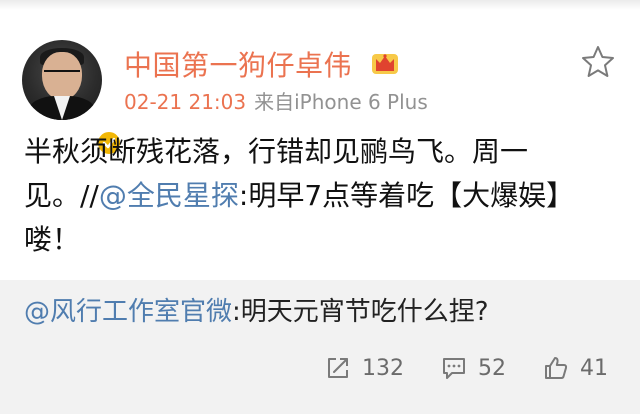  I want to click on retweet-text: @风行工作室官微:明天元宵节吃什么捏?, so click(256, 312).